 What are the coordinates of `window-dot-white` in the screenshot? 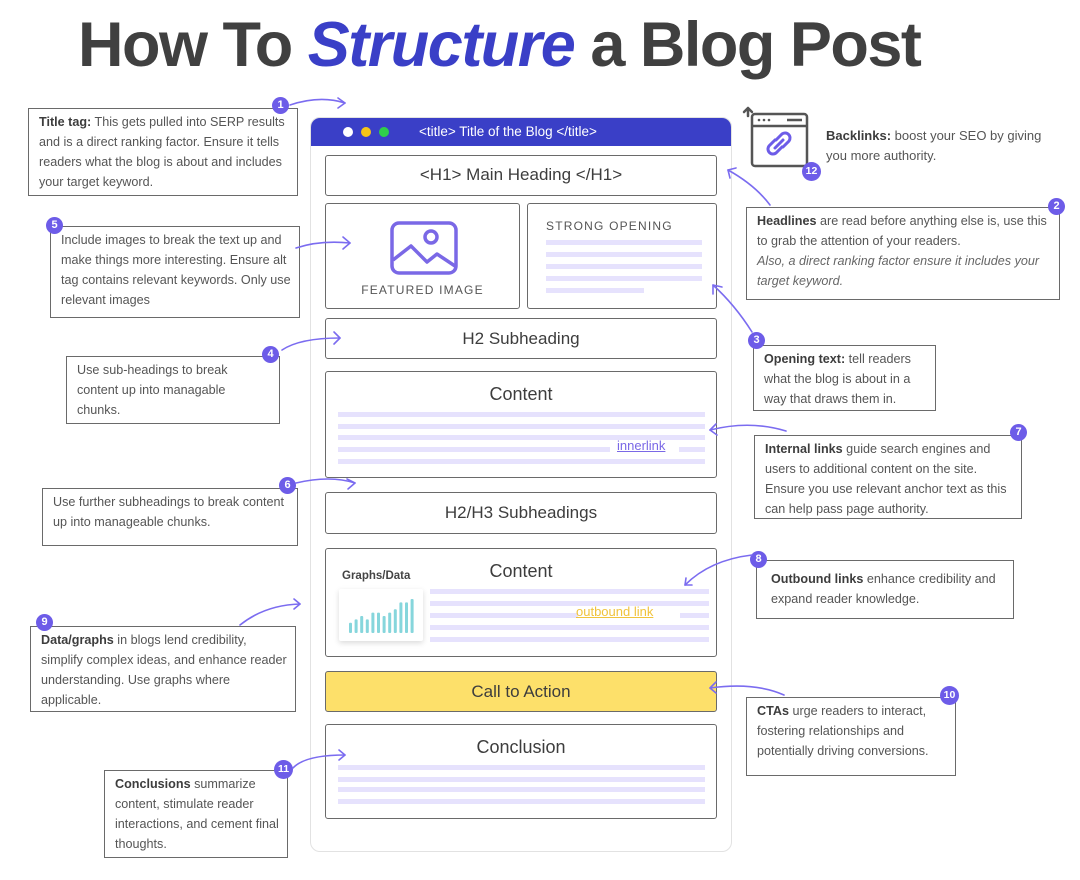 It's located at (348, 132).